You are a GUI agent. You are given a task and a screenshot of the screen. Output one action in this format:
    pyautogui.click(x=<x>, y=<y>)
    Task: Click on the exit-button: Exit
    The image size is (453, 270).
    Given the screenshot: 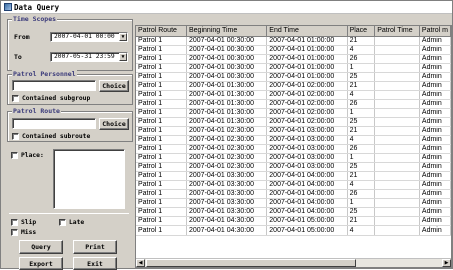 What is the action you would take?
    pyautogui.click(x=95, y=263)
    